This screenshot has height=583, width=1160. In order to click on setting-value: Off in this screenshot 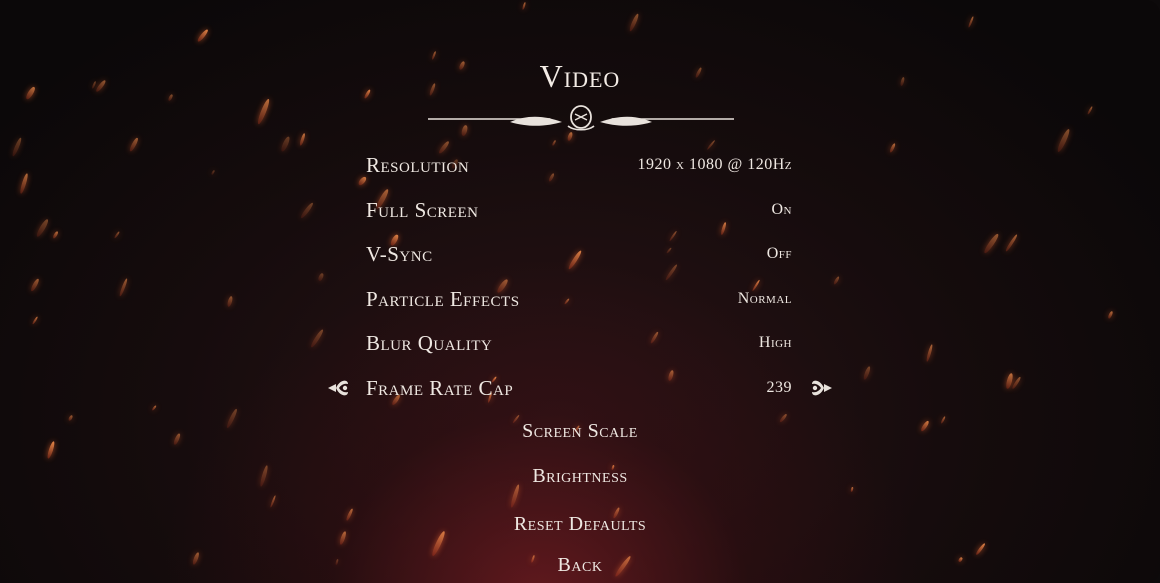, I will do `click(779, 253)`.